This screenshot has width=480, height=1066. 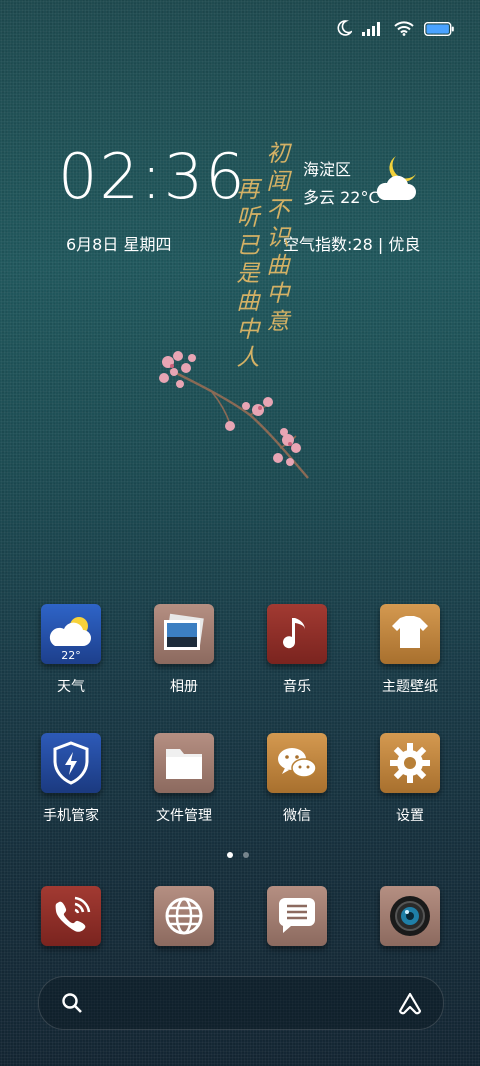 What do you see at coordinates (230, 855) in the screenshot?
I see `page-dot-active` at bounding box center [230, 855].